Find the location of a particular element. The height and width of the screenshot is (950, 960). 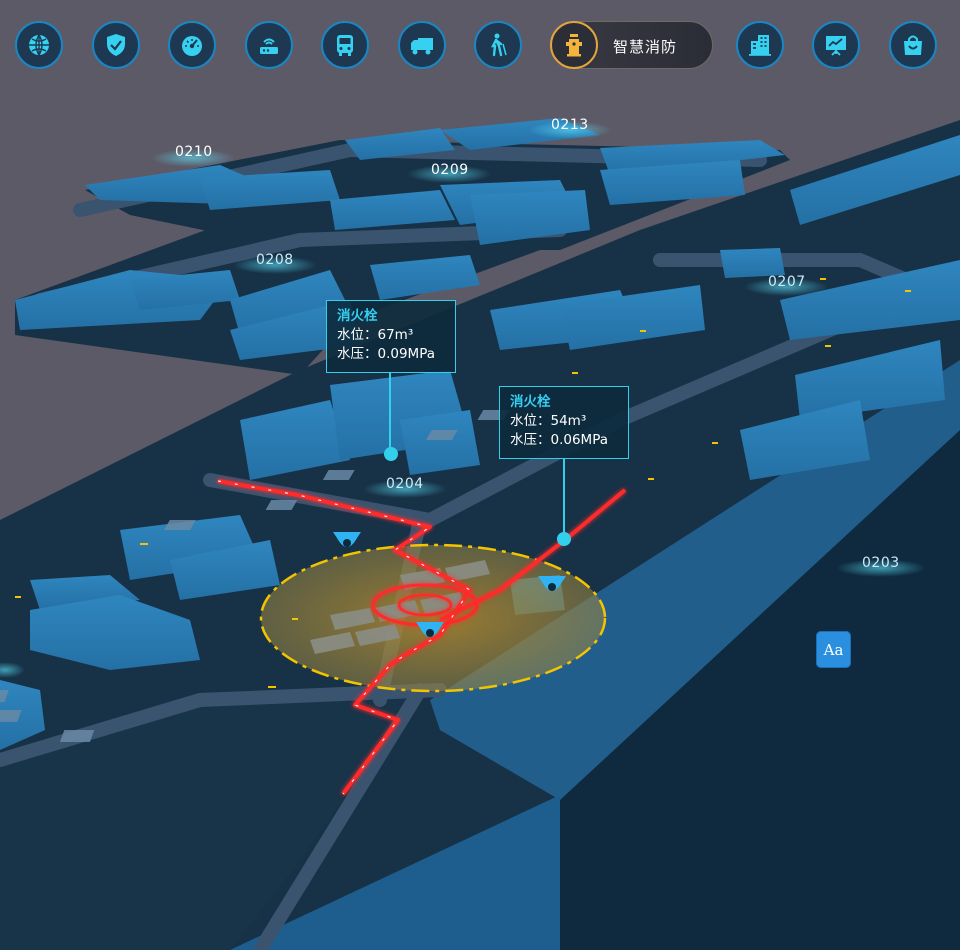

zone-label-0213: 0213 is located at coordinates (570, 125).